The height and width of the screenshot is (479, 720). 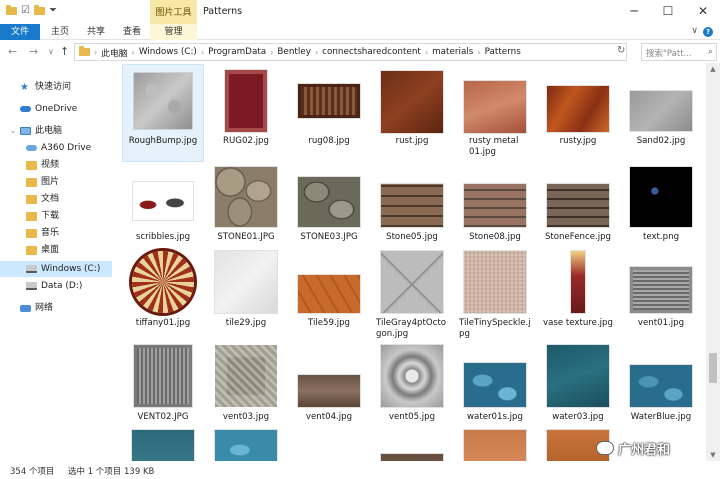 I want to click on file-tile-vent04: vent04.jpg, so click(x=329, y=385).